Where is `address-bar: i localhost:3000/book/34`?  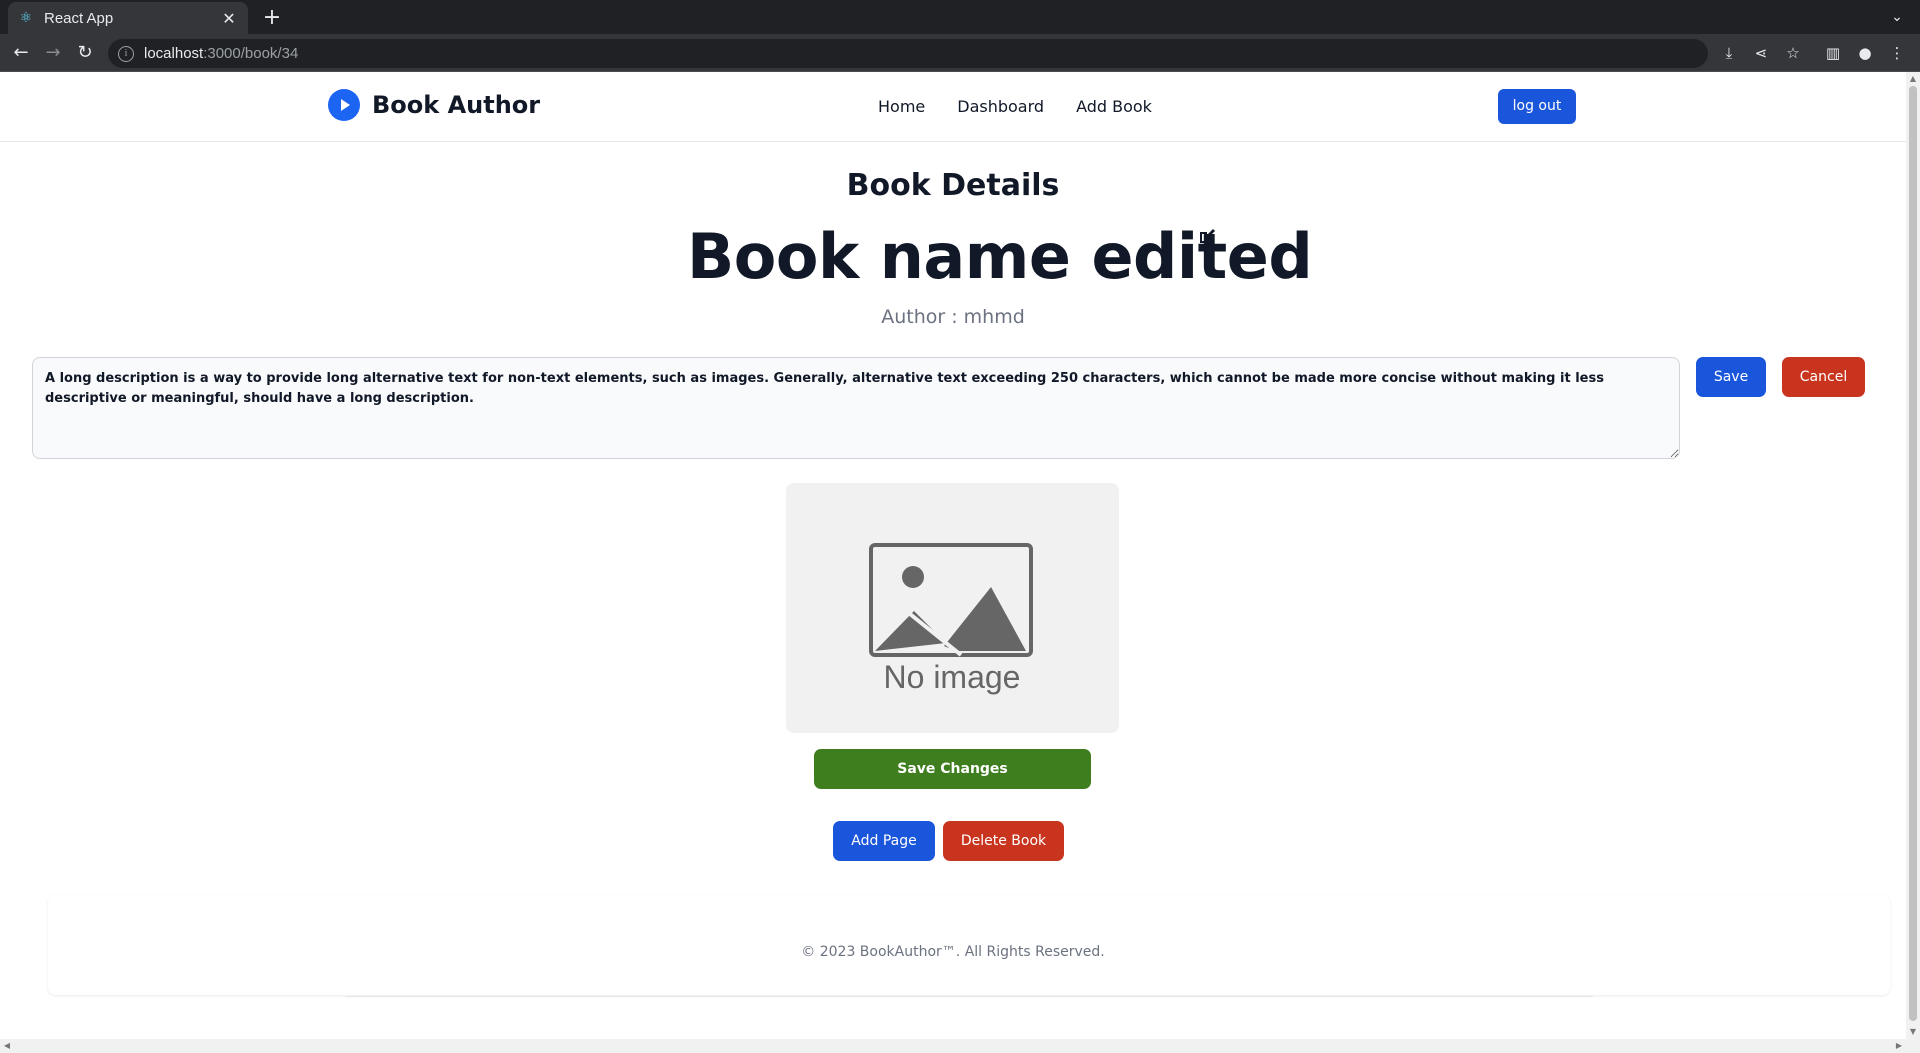 address-bar: i localhost:3000/book/34 is located at coordinates (908, 53).